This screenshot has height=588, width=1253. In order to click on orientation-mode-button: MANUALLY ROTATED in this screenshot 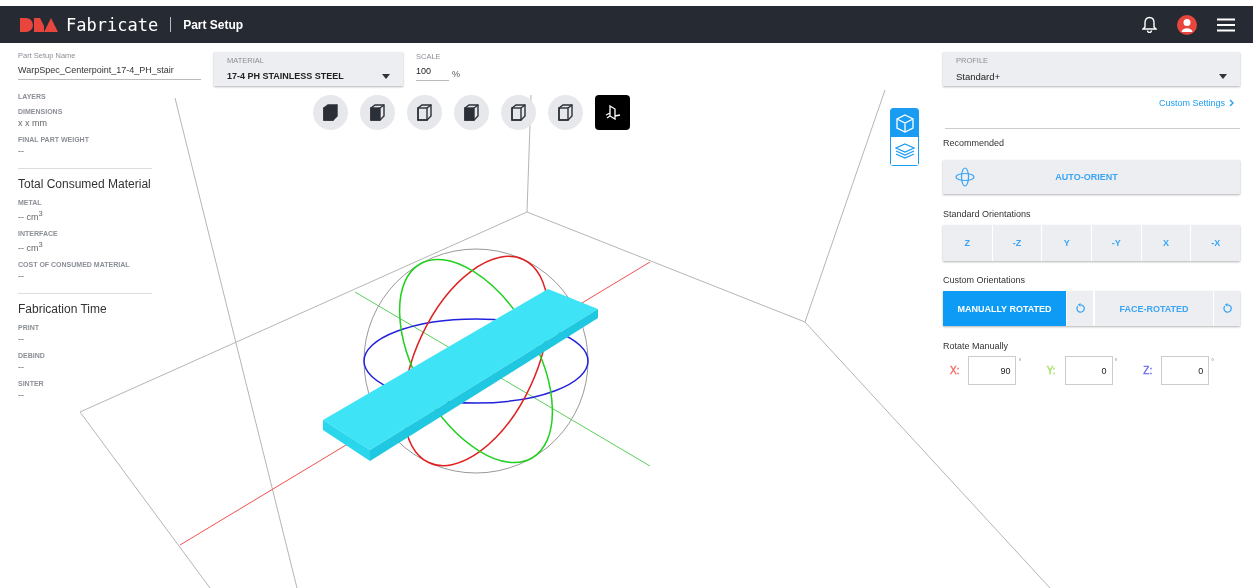, I will do `click(1004, 308)`.